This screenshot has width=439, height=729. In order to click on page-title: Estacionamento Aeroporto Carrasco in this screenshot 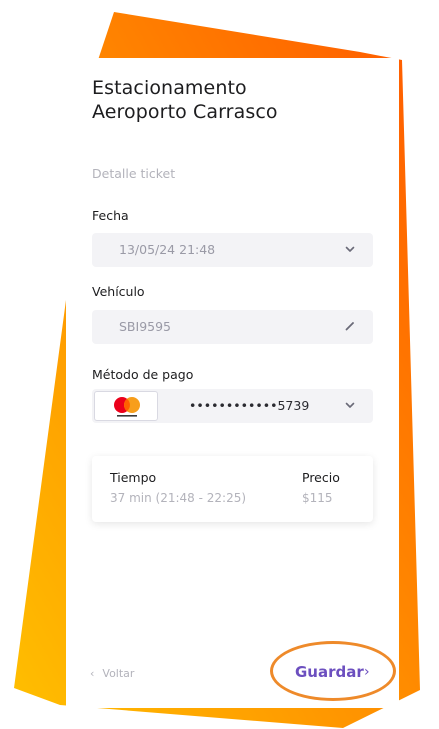, I will do `click(185, 100)`.